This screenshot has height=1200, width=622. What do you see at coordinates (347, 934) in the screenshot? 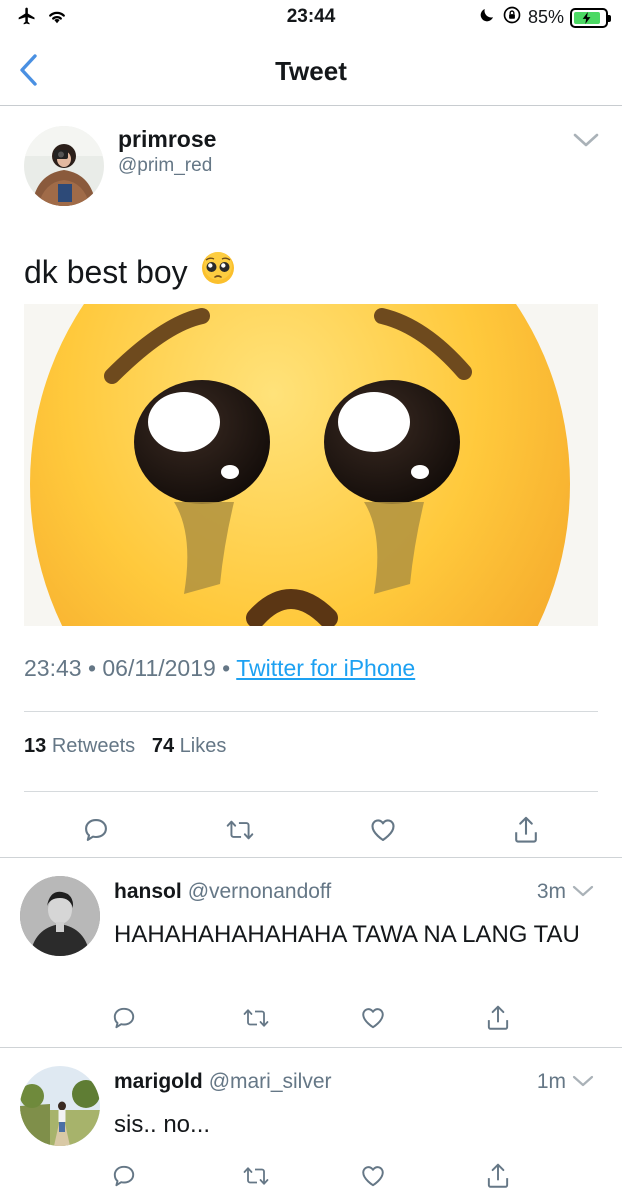
I see `reply-text: HAHAHAHAHAHAHA TAWA NA LANG TAU` at bounding box center [347, 934].